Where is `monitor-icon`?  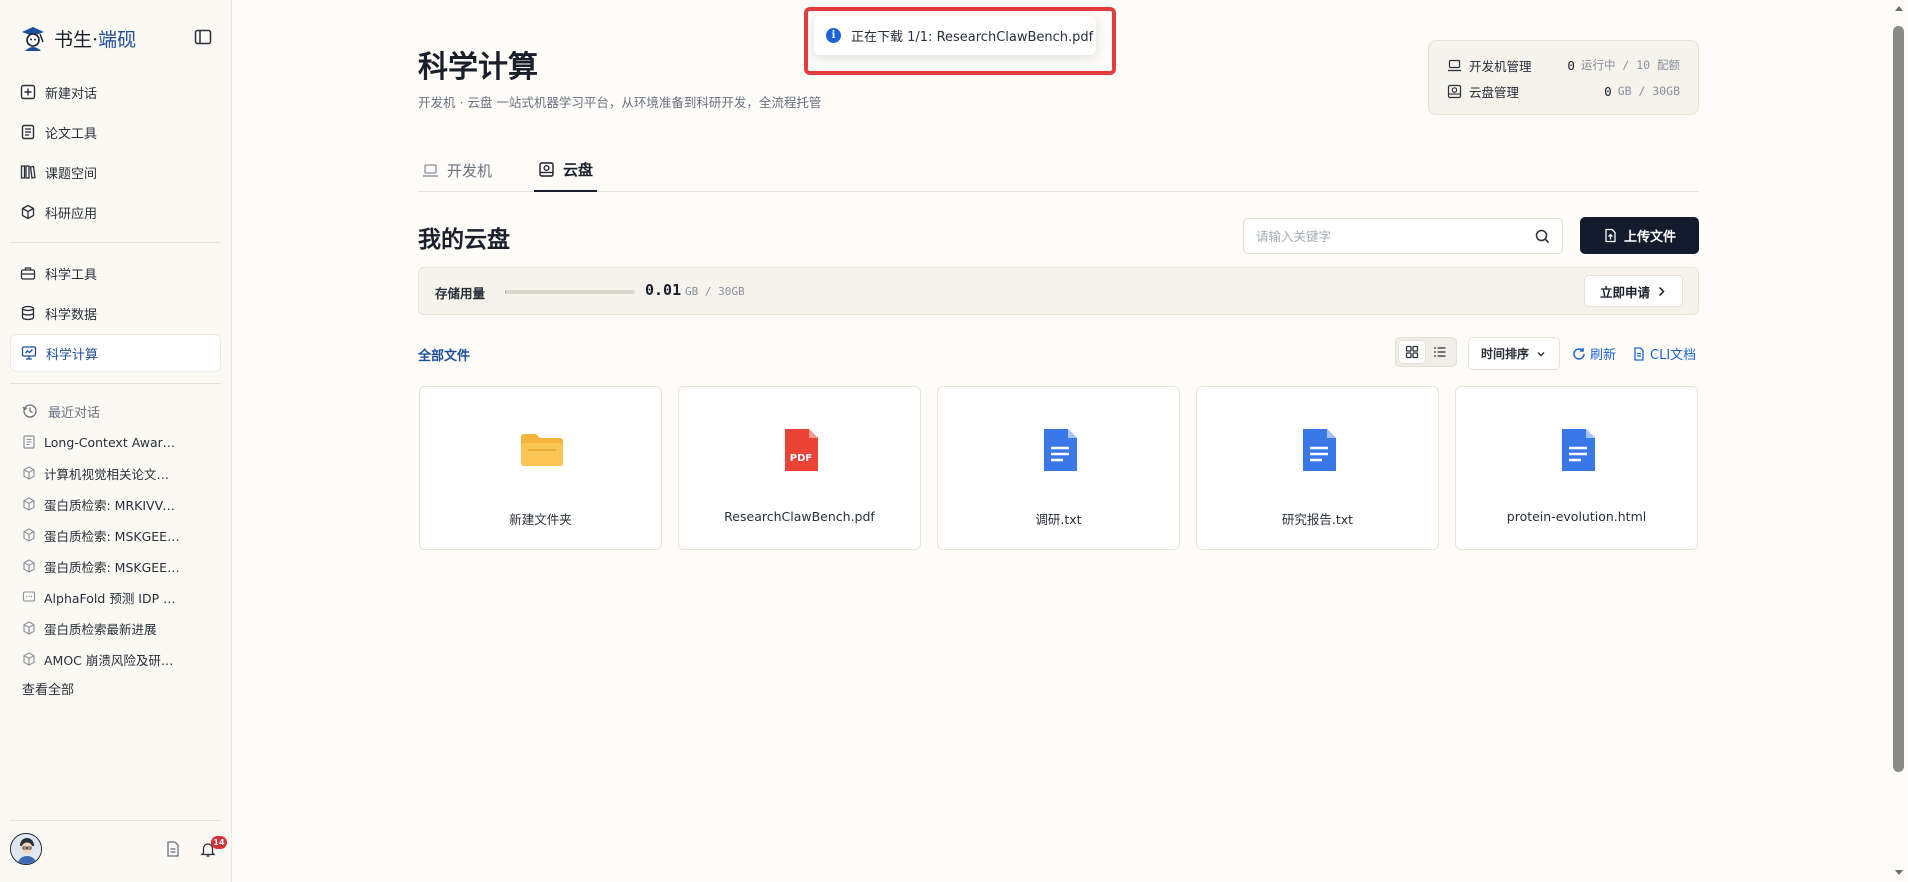 monitor-icon is located at coordinates (29, 353).